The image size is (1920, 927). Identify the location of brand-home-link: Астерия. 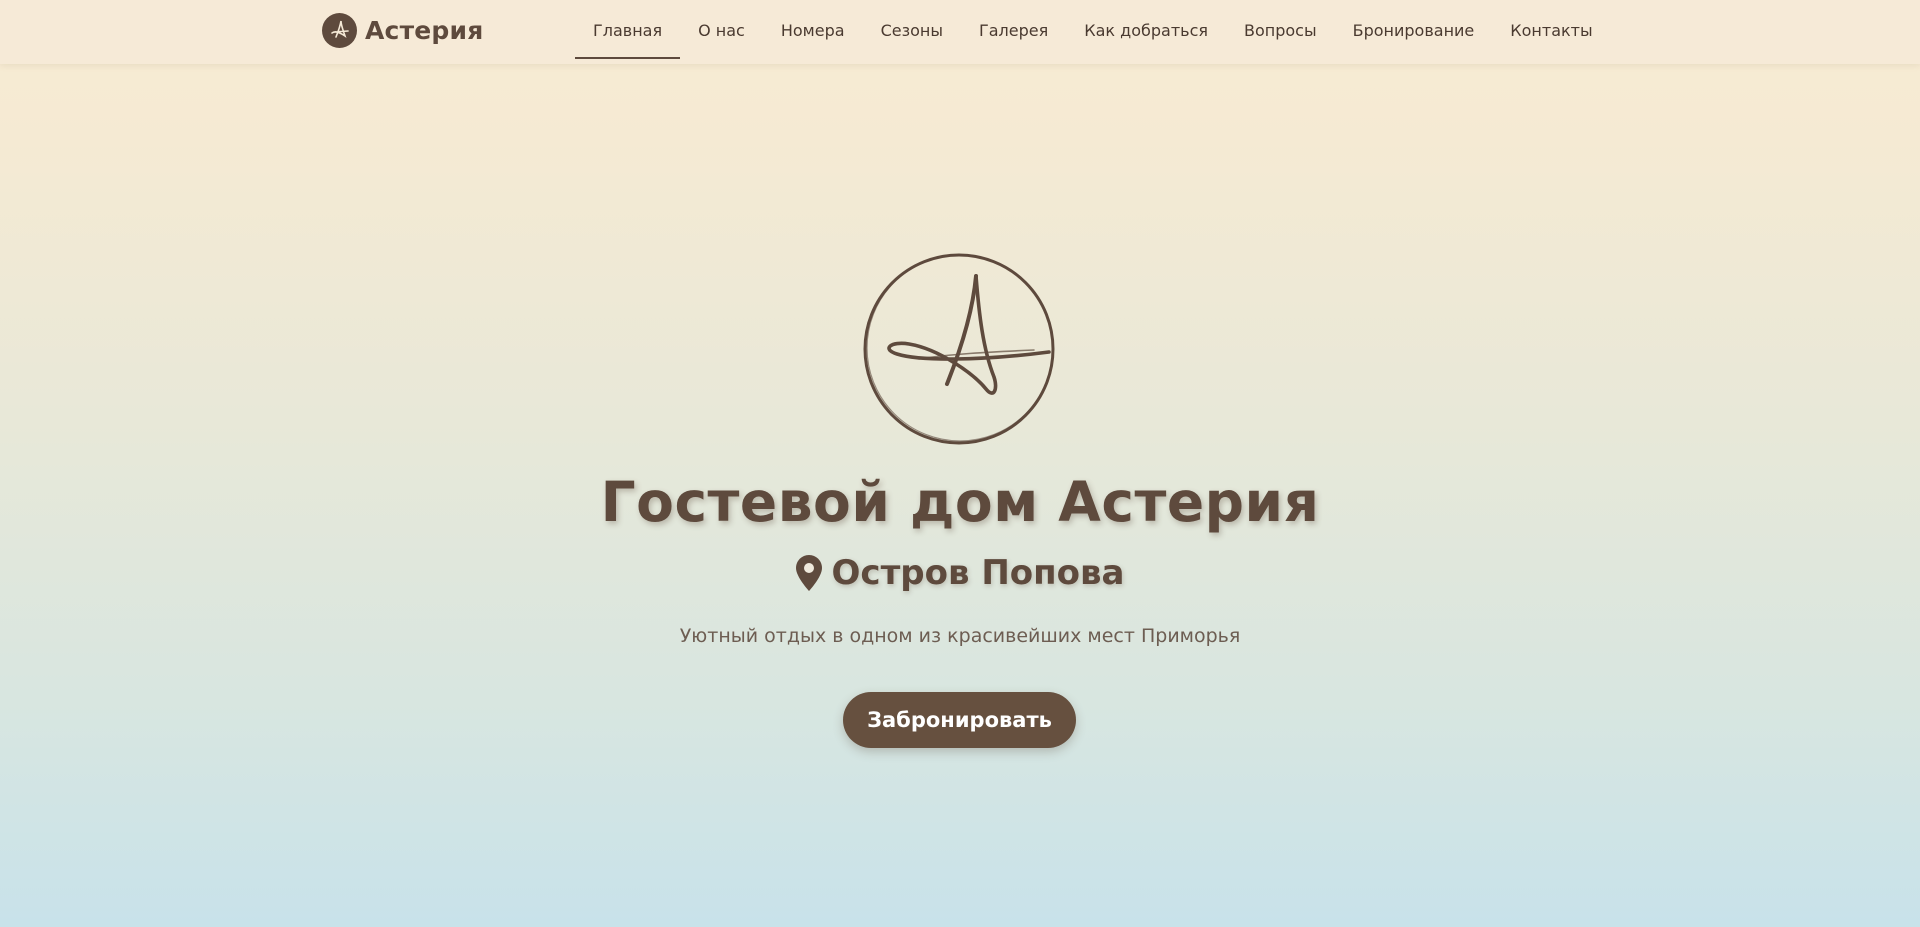
(402, 30).